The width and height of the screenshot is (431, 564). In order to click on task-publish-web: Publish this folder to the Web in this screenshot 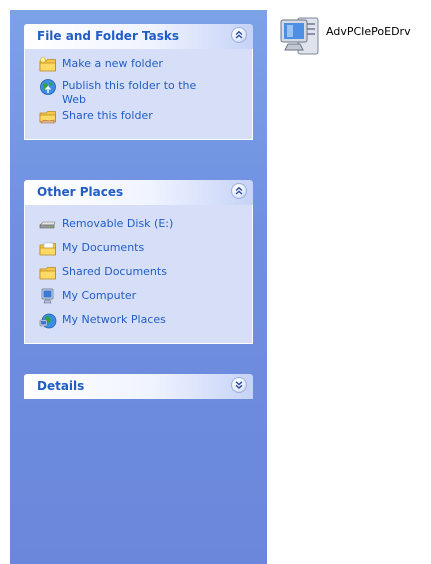, I will do `click(145, 94)`.